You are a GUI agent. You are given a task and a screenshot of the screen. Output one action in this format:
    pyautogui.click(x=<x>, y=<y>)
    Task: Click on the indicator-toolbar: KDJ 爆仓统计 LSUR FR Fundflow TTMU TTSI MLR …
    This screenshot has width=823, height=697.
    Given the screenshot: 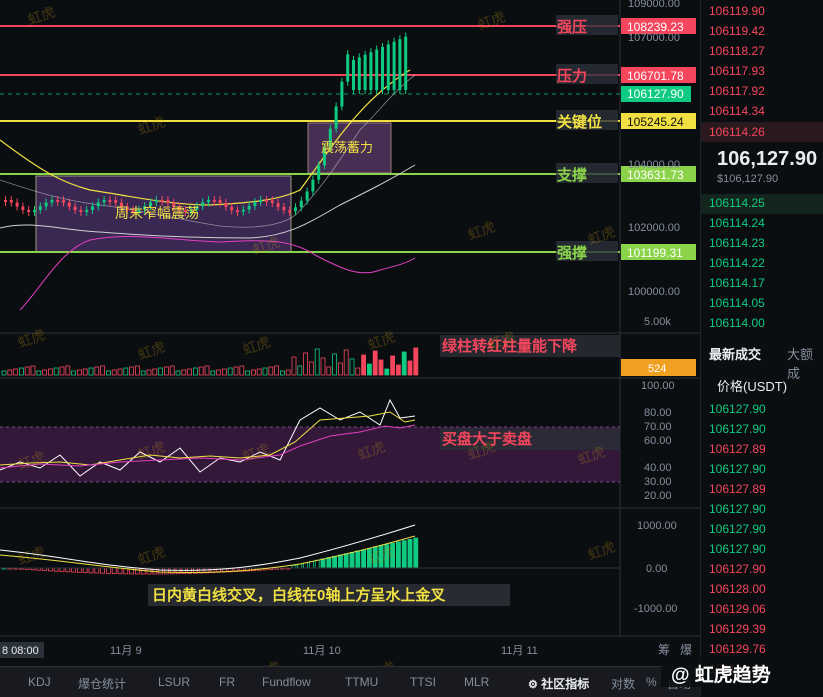 What is the action you would take?
    pyautogui.click(x=350, y=681)
    